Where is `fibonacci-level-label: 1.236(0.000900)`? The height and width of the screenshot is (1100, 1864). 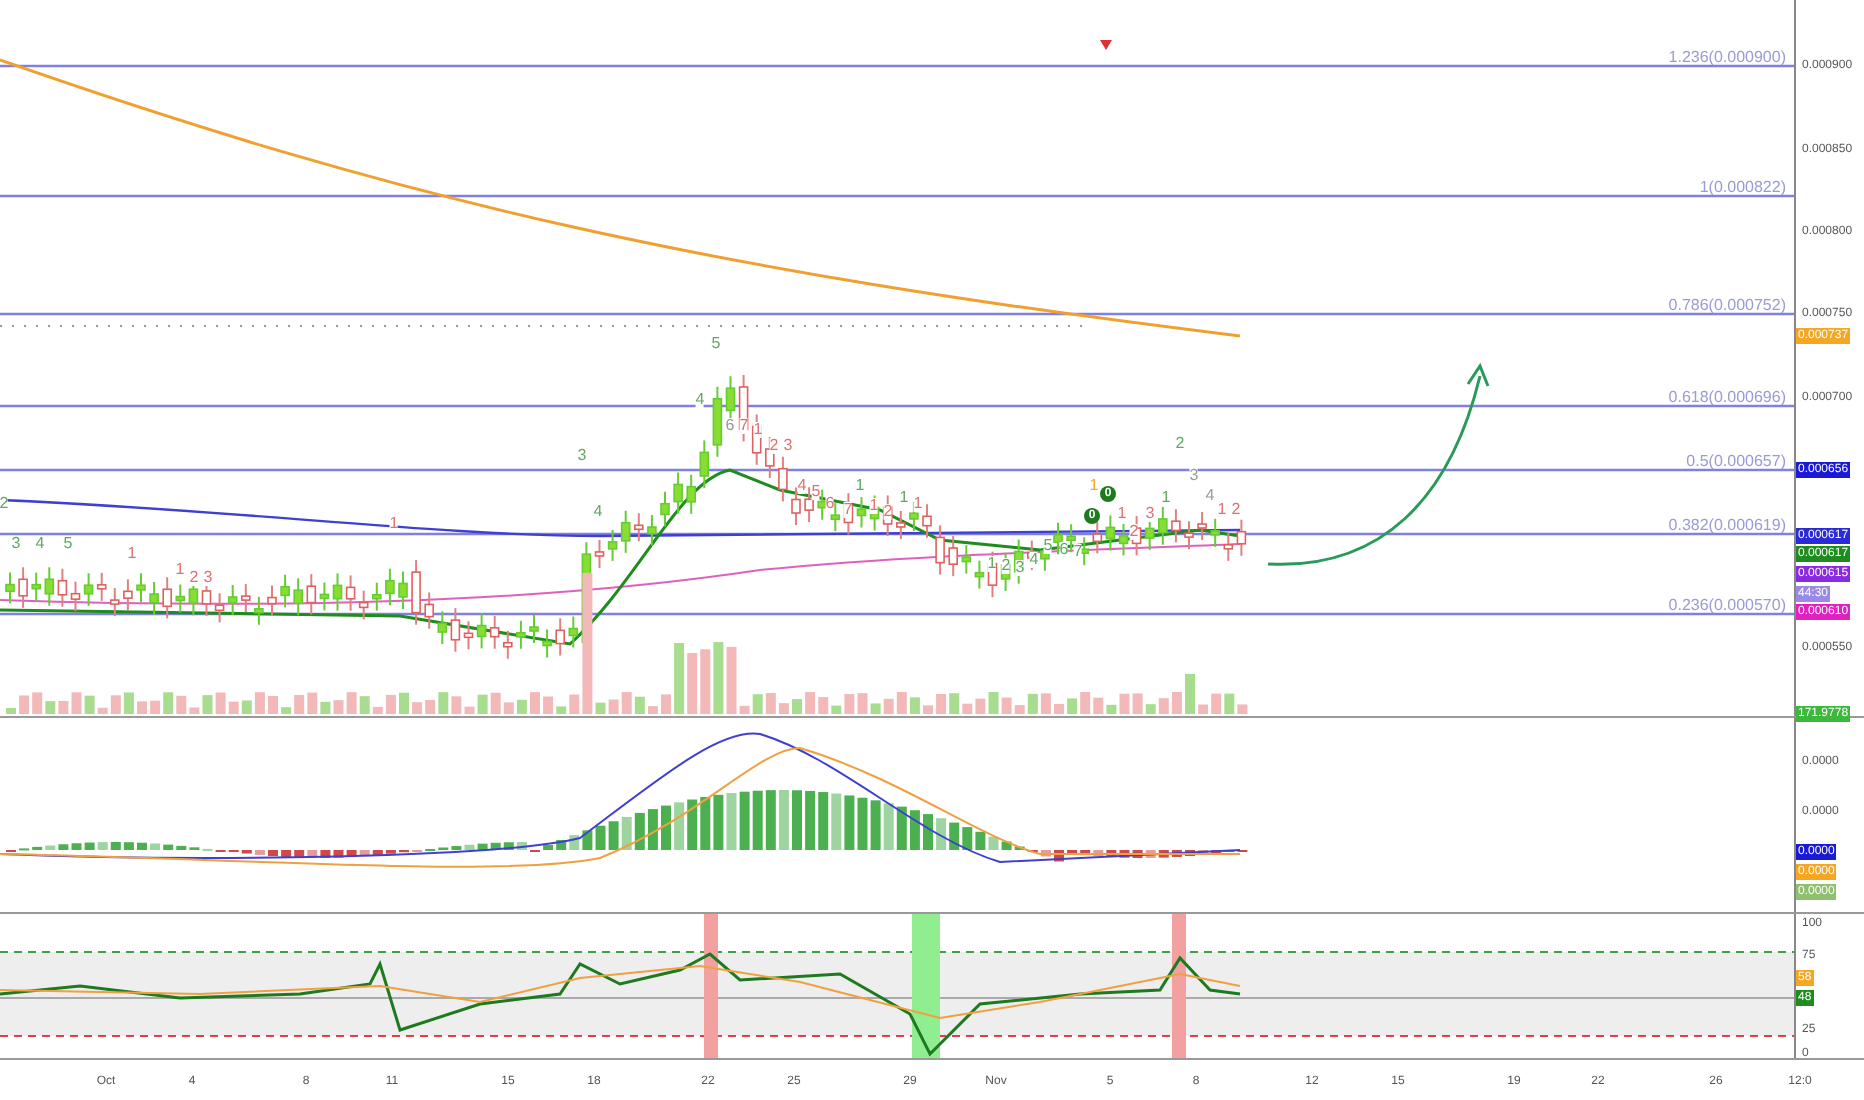
fibonacci-level-label: 1.236(0.000900) is located at coordinates (1727, 57).